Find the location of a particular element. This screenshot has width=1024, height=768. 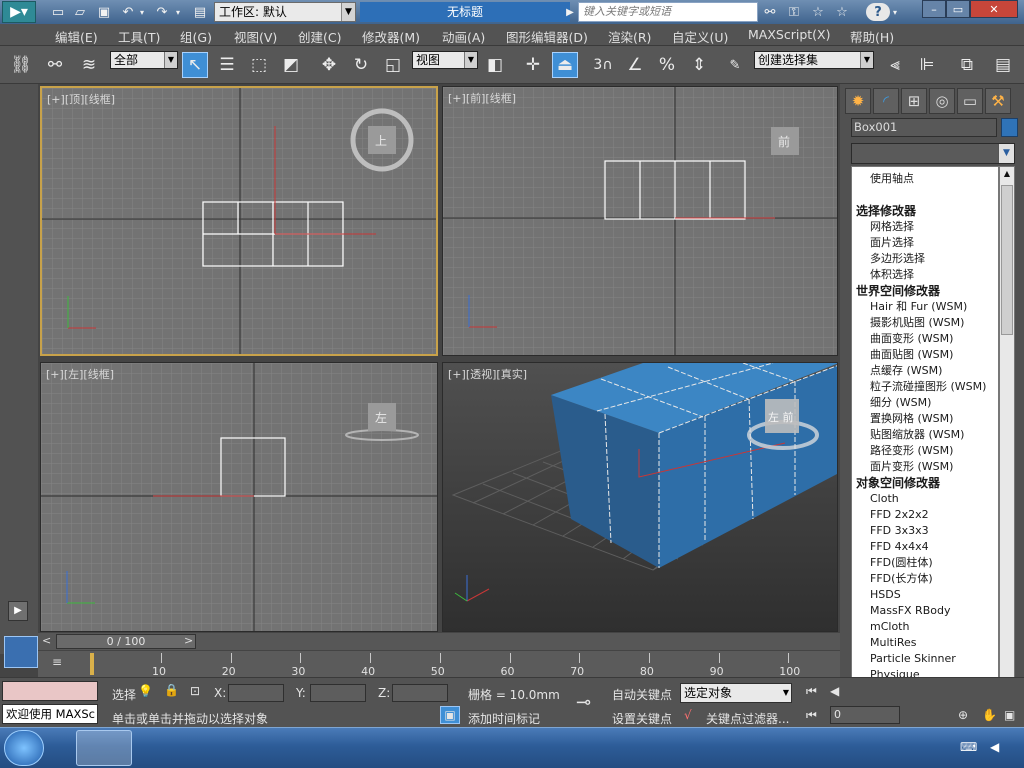

isolate-selection-icon: 💡 is located at coordinates (145, 691).